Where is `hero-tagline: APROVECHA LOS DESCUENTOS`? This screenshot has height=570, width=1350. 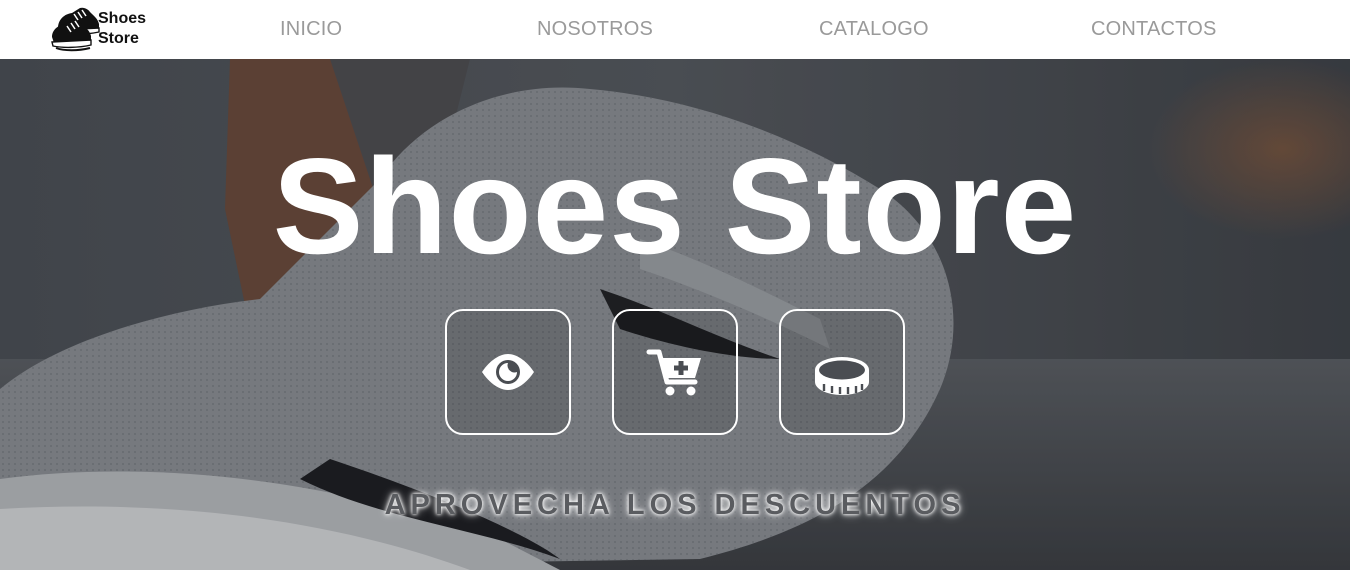
hero-tagline: APROVECHA LOS DESCUENTOS is located at coordinates (675, 505).